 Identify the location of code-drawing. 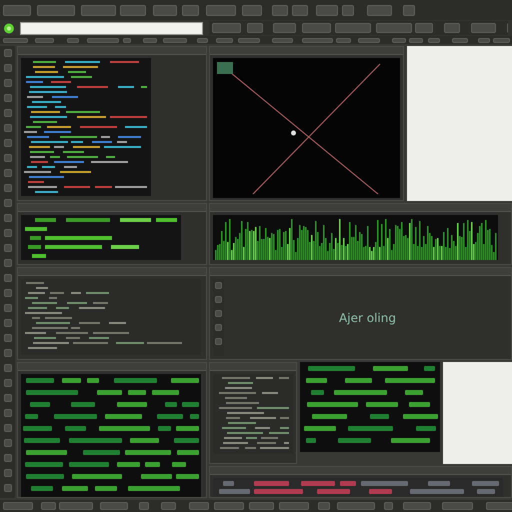
(254, 413).